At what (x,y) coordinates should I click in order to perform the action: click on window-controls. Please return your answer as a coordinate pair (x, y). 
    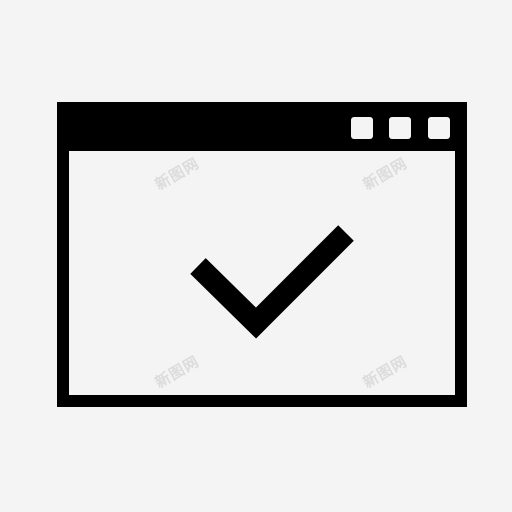
    Looking at the image, I should click on (400, 128).